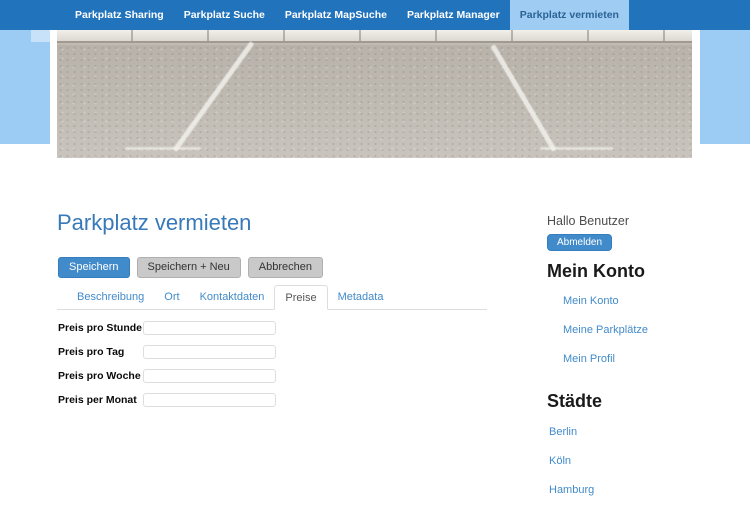 This screenshot has width=750, height=509. I want to click on nav-item-parkplatz-suche: Parkplatz Suche, so click(224, 15).